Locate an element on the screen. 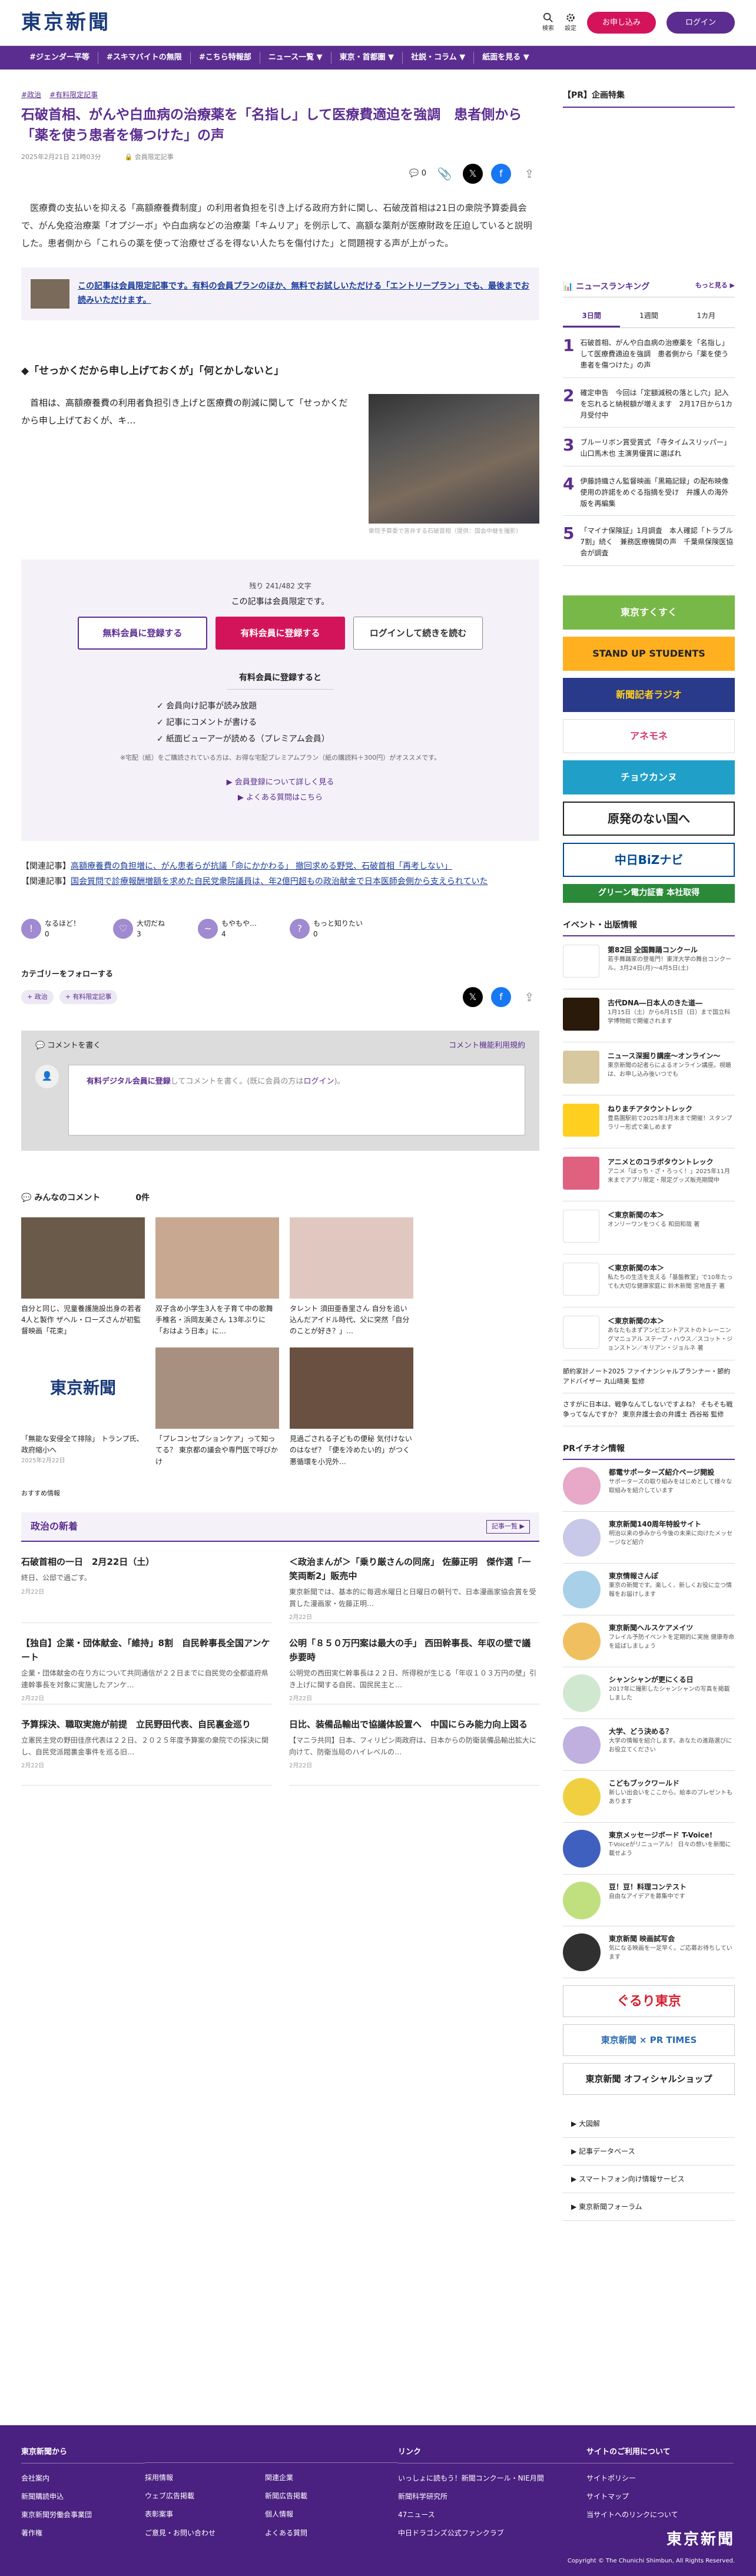  footer-link: 新聞購読申込 is located at coordinates (83, 2497).